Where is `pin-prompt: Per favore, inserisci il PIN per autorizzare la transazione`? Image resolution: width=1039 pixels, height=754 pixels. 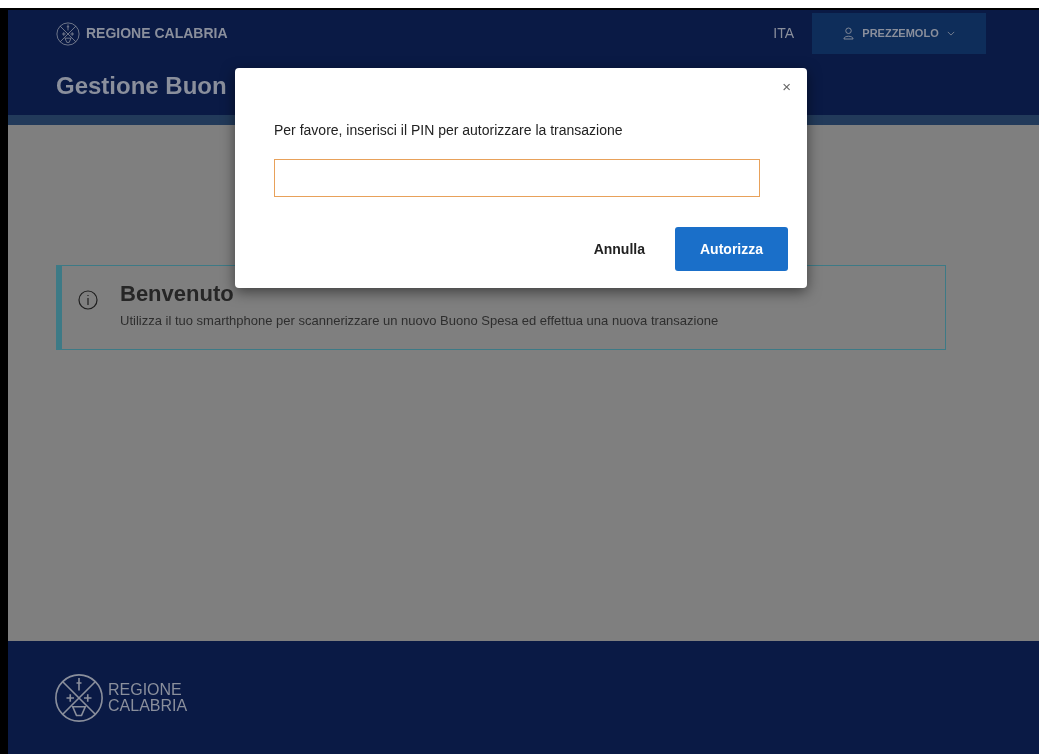
pin-prompt: Per favore, inserisci il PIN per autorizzare la transazione is located at coordinates (449, 130).